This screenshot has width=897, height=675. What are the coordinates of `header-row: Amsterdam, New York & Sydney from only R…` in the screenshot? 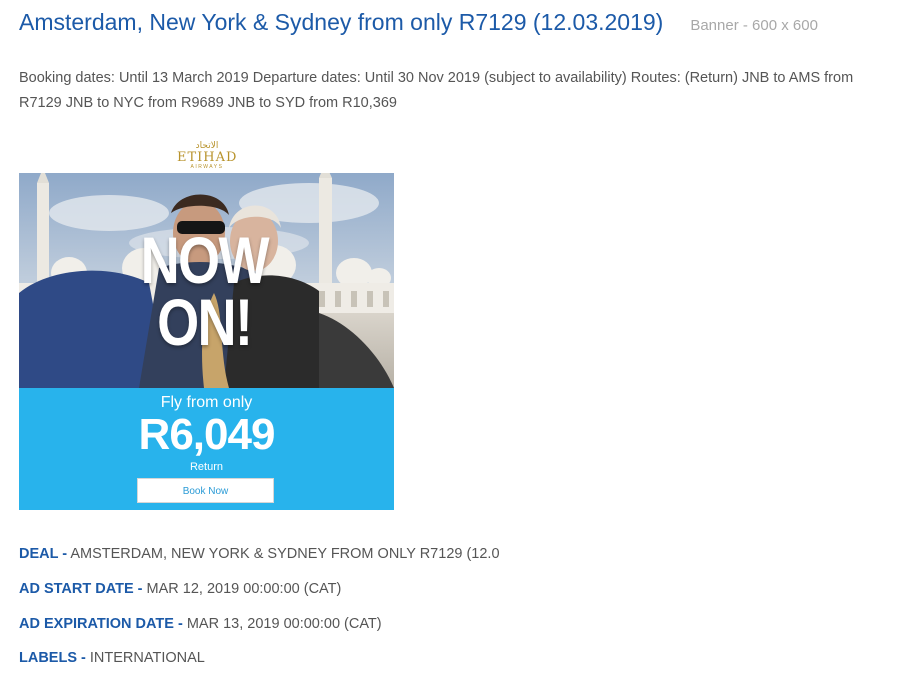 It's located at (418, 22).